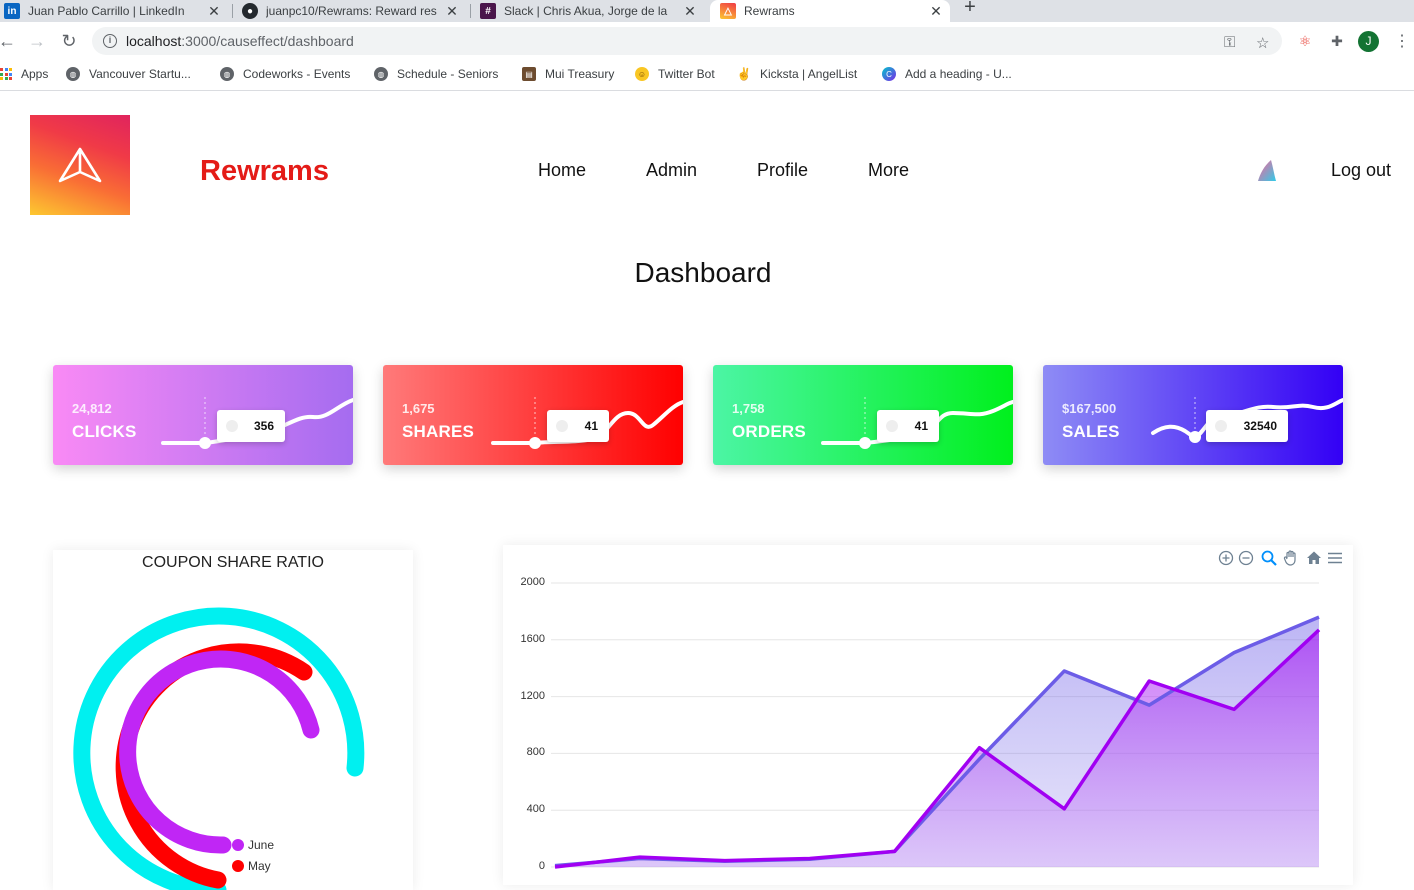 Image resolution: width=1414 pixels, height=890 pixels. I want to click on stat-value: 1,758, so click(748, 408).